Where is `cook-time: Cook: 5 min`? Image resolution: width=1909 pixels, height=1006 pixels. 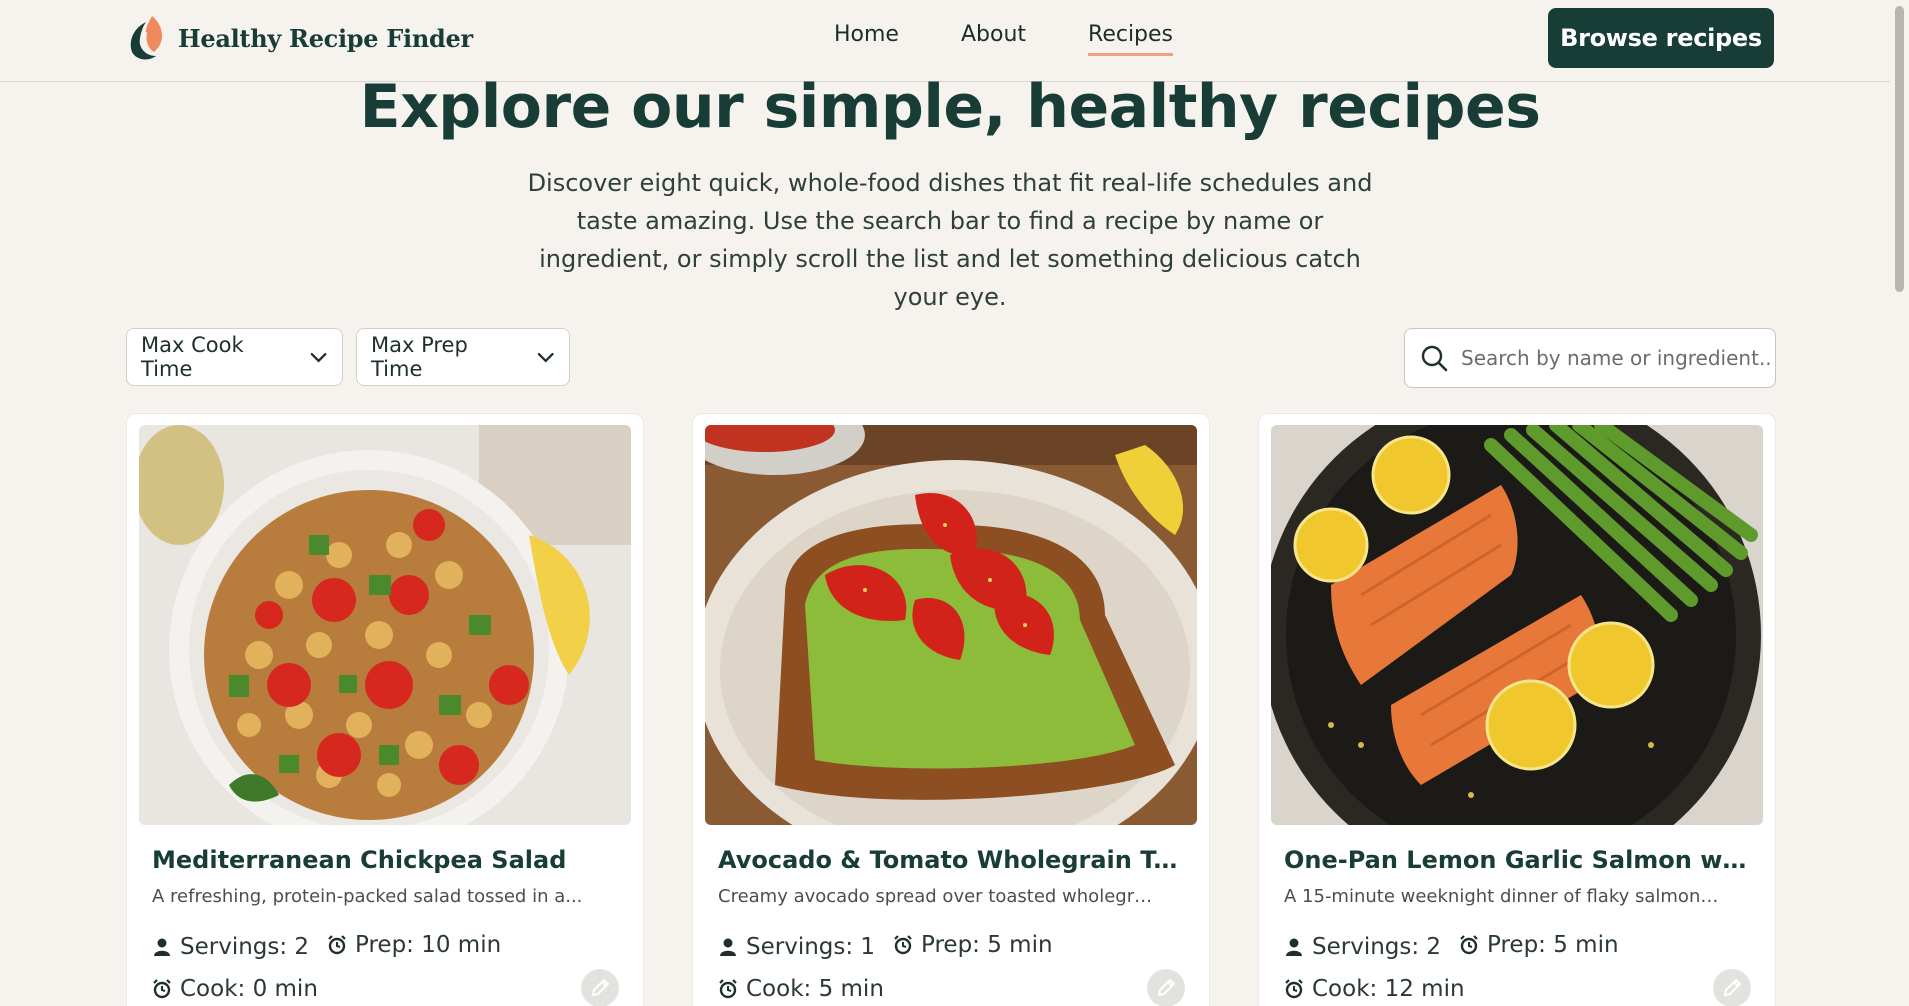 cook-time: Cook: 5 min is located at coordinates (801, 989).